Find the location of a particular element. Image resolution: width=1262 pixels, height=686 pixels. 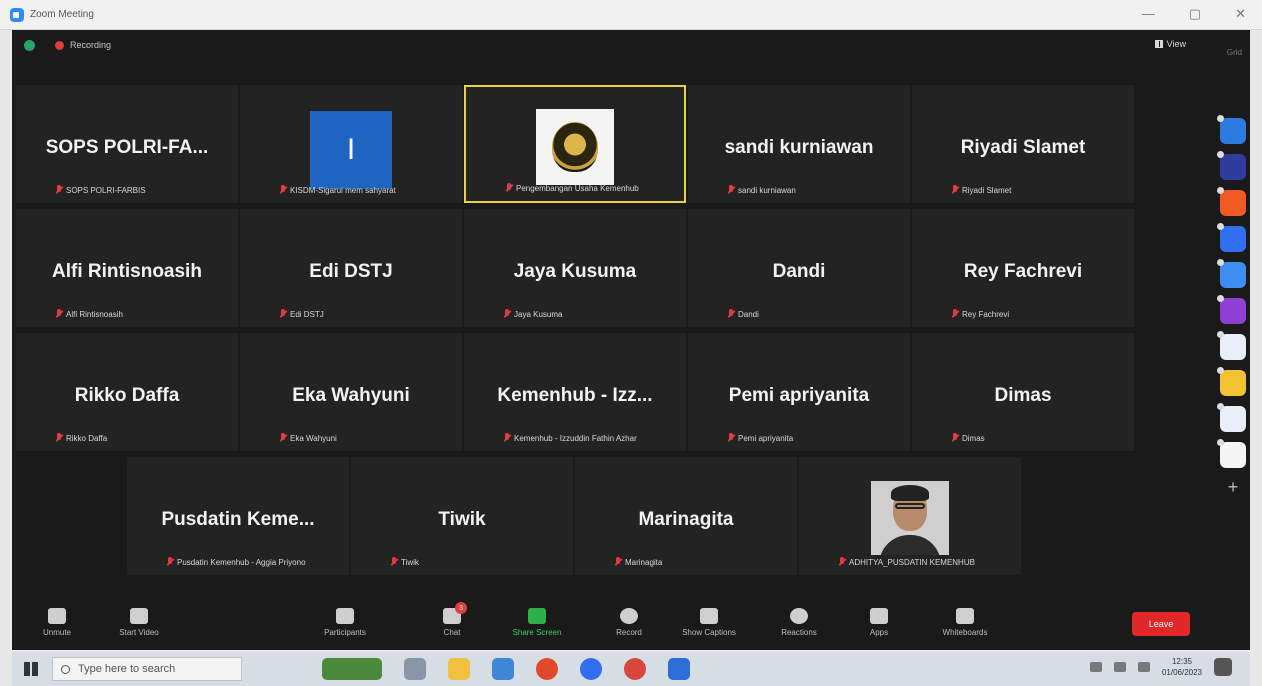

participant-tile: Tiwik Tiwik is located at coordinates (462, 516).